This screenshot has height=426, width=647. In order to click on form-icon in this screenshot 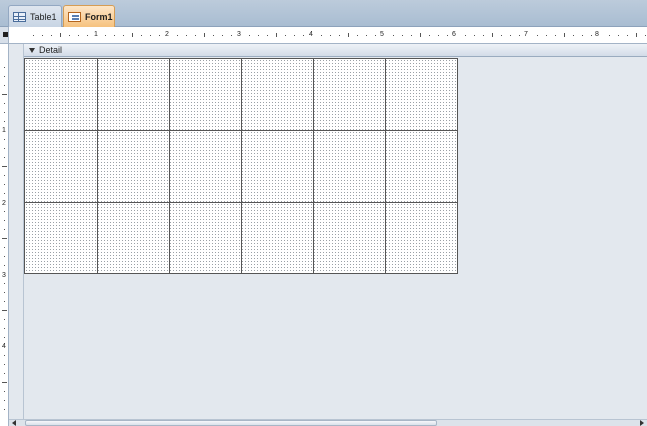, I will do `click(74, 16)`.